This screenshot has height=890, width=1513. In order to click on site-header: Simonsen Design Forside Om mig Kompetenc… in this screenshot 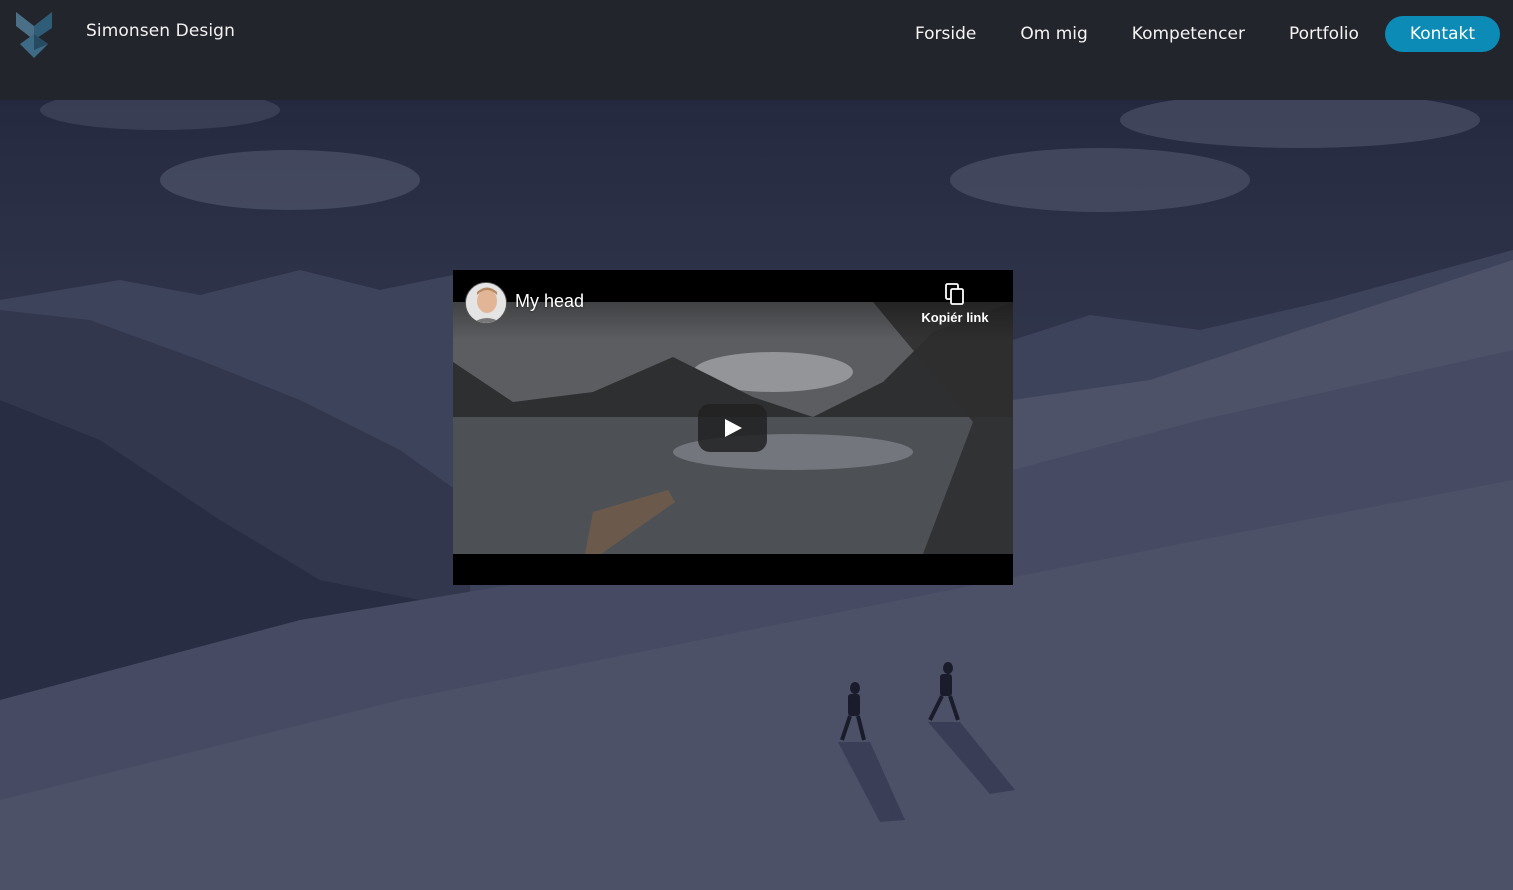, I will do `click(756, 50)`.